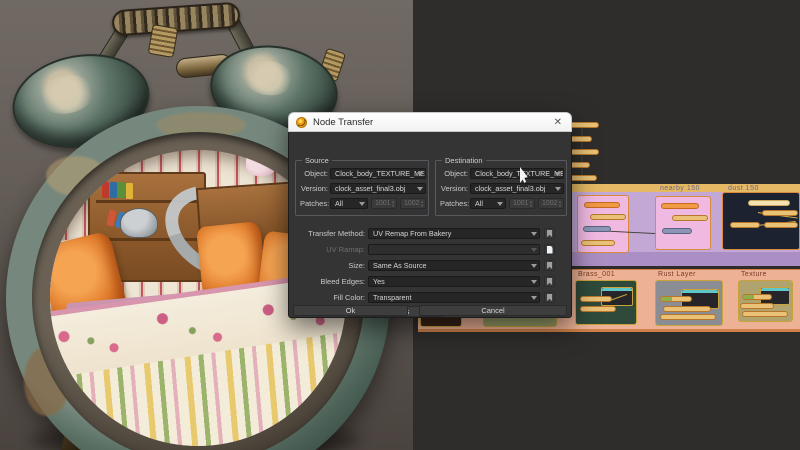 The width and height of the screenshot is (800, 450). What do you see at coordinates (261, 163) in the screenshot?
I see `floral-vase` at bounding box center [261, 163].